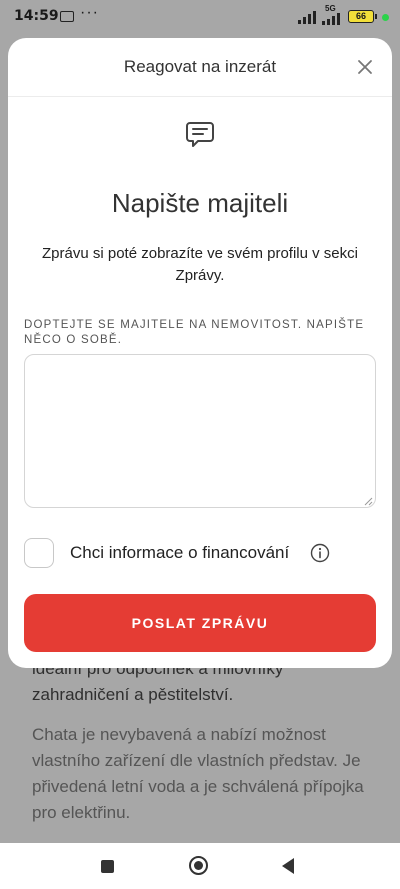  What do you see at coordinates (36, 16) in the screenshot?
I see `status-time: 14:59` at bounding box center [36, 16].